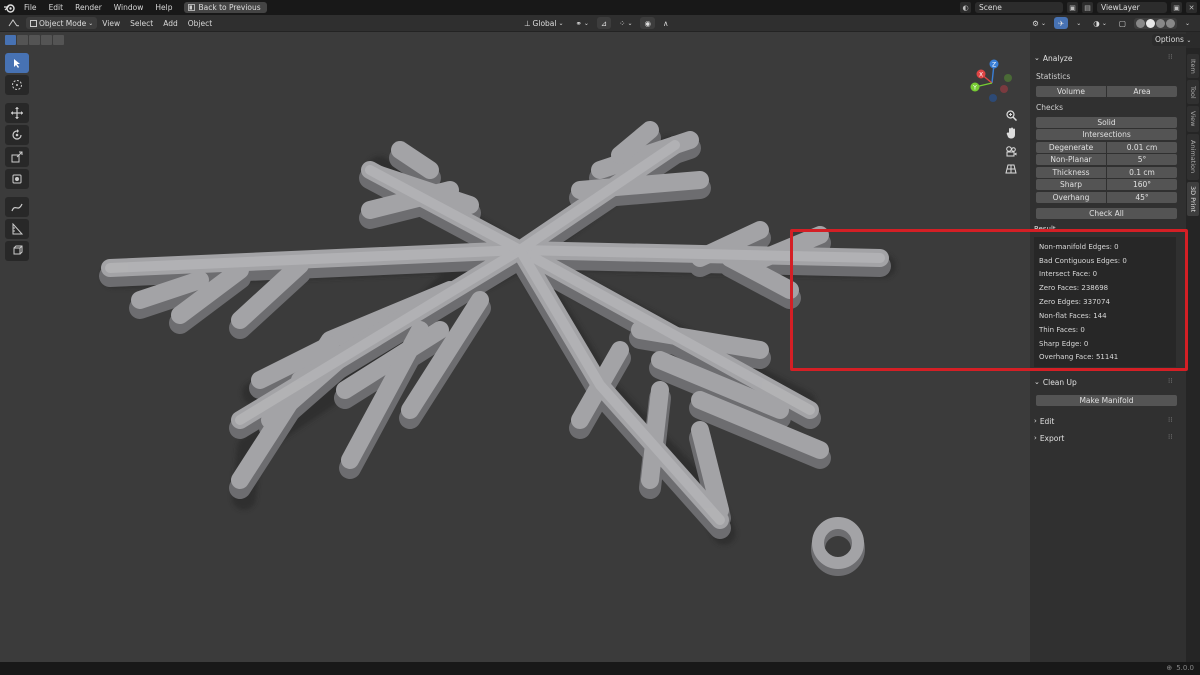 The height and width of the screenshot is (675, 1200). Describe the element at coordinates (1052, 438) in the screenshot. I see `export-title: Export` at that location.